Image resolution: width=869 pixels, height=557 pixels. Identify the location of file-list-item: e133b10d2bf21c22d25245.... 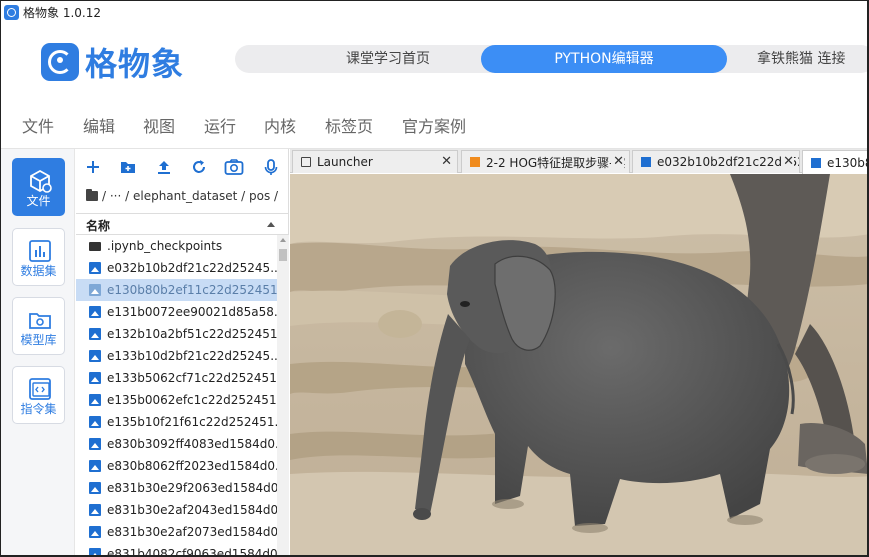
(176, 356).